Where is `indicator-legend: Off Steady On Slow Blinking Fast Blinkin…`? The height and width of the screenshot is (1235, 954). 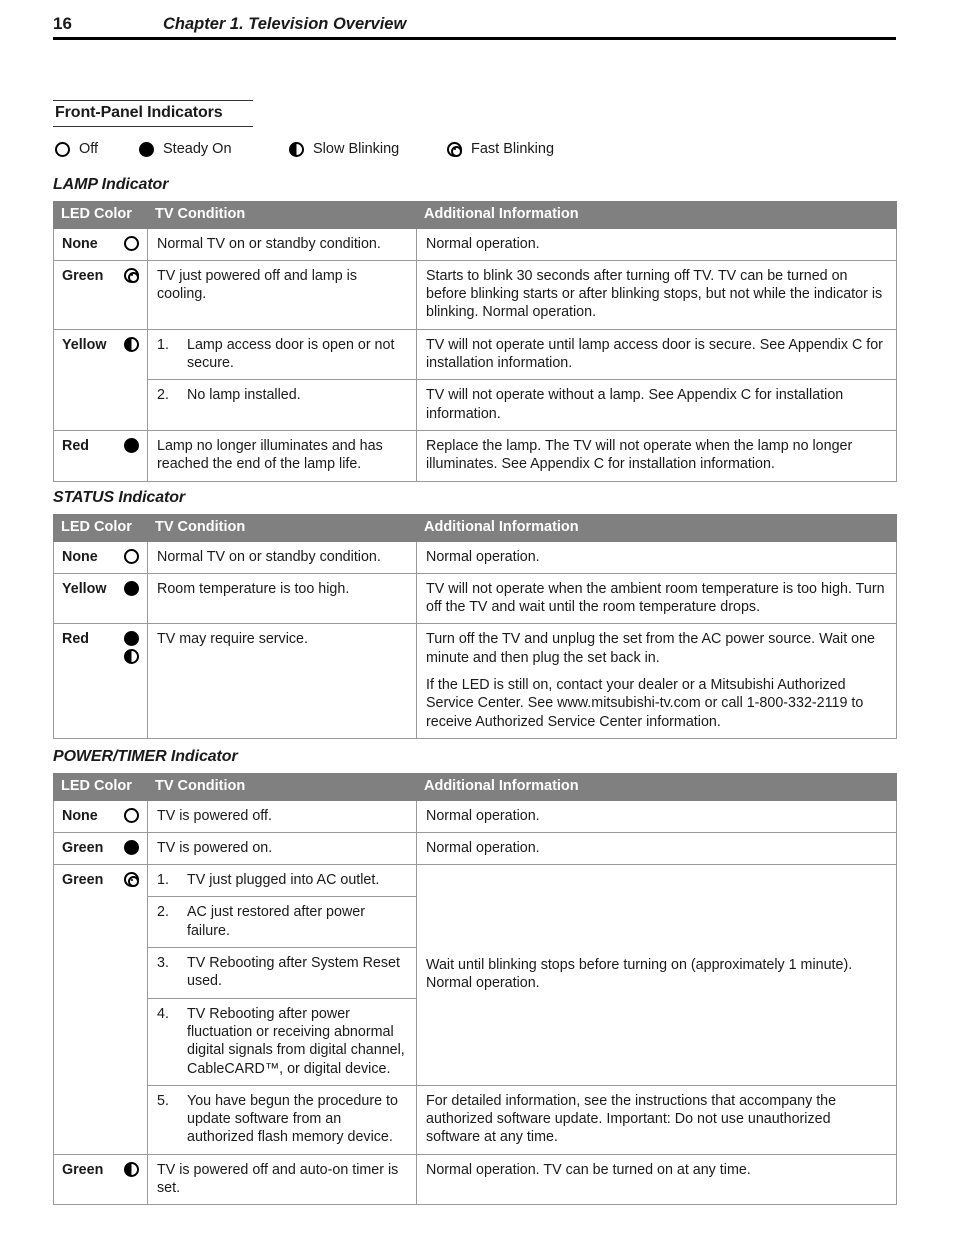 indicator-legend: Off Steady On Slow Blinking Fast Blinkin… is located at coordinates (309, 149).